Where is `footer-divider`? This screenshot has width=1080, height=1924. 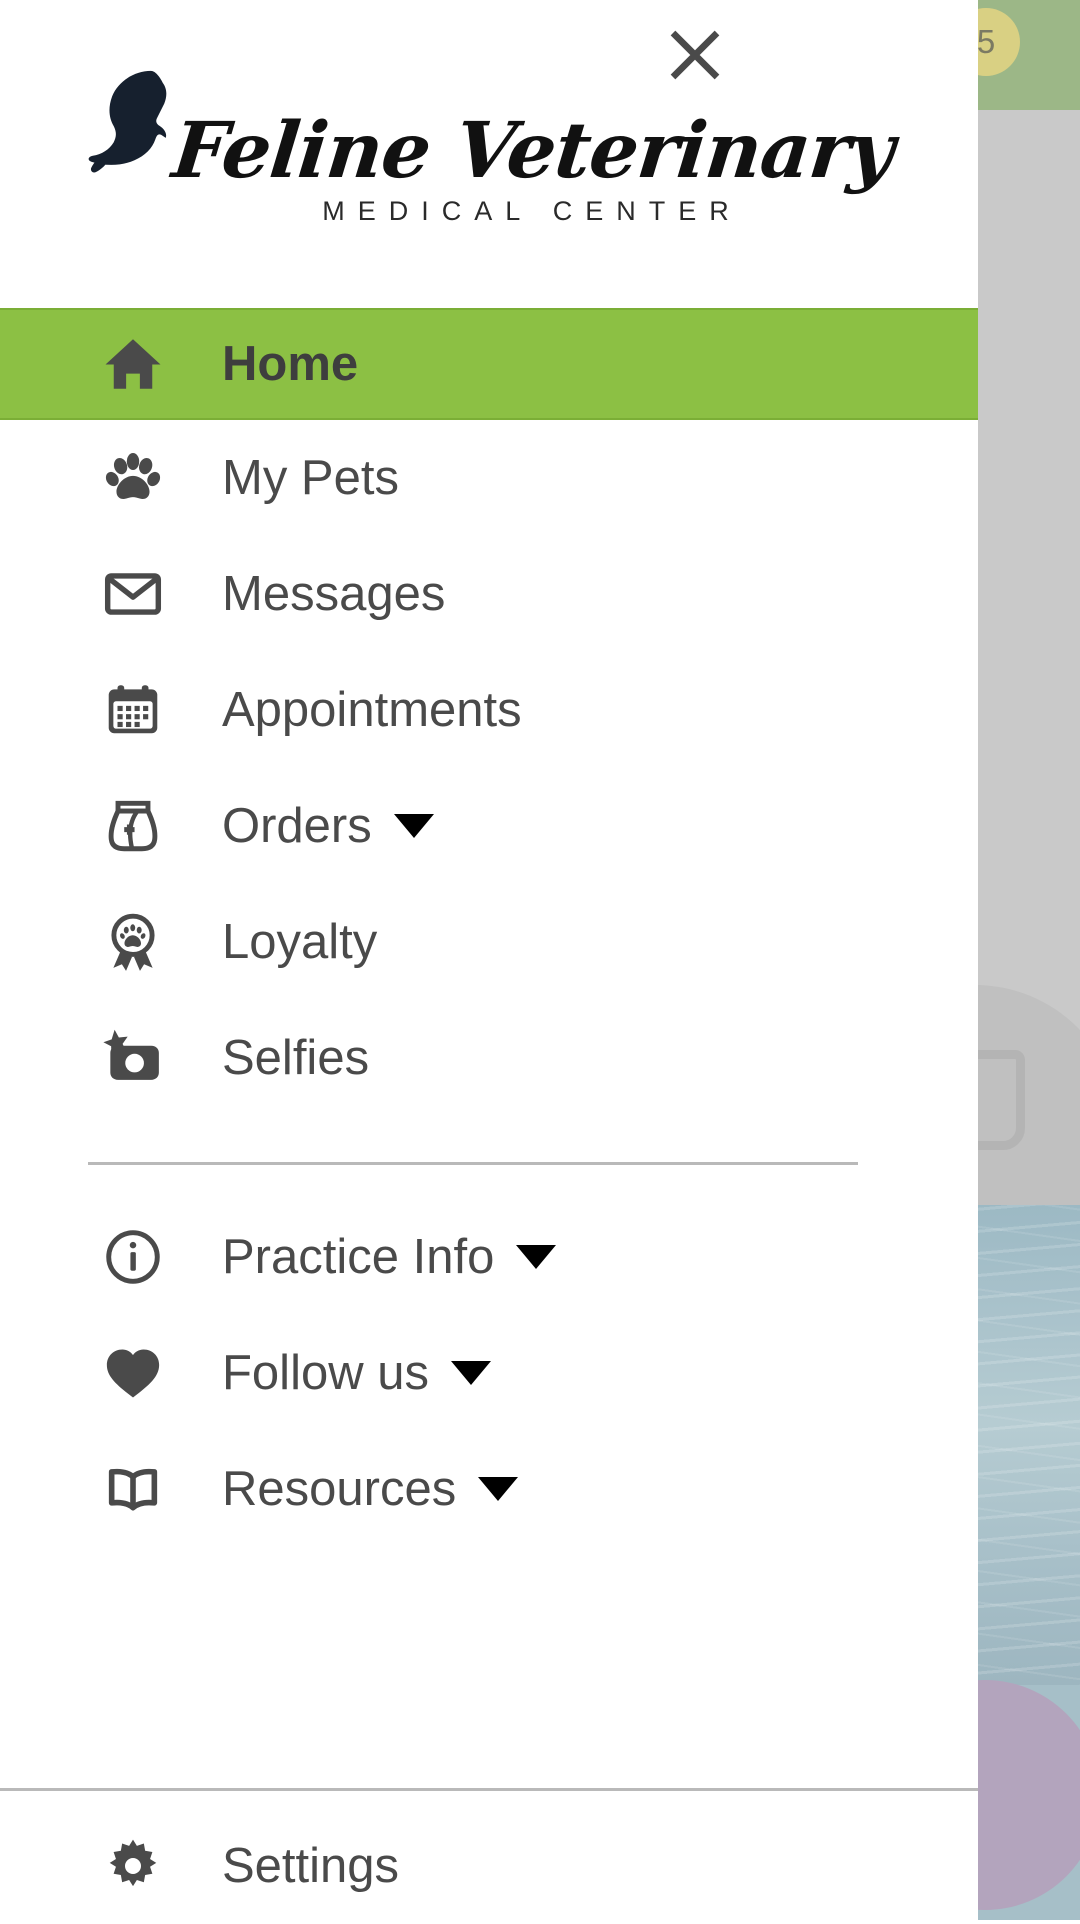
footer-divider is located at coordinates (489, 1789).